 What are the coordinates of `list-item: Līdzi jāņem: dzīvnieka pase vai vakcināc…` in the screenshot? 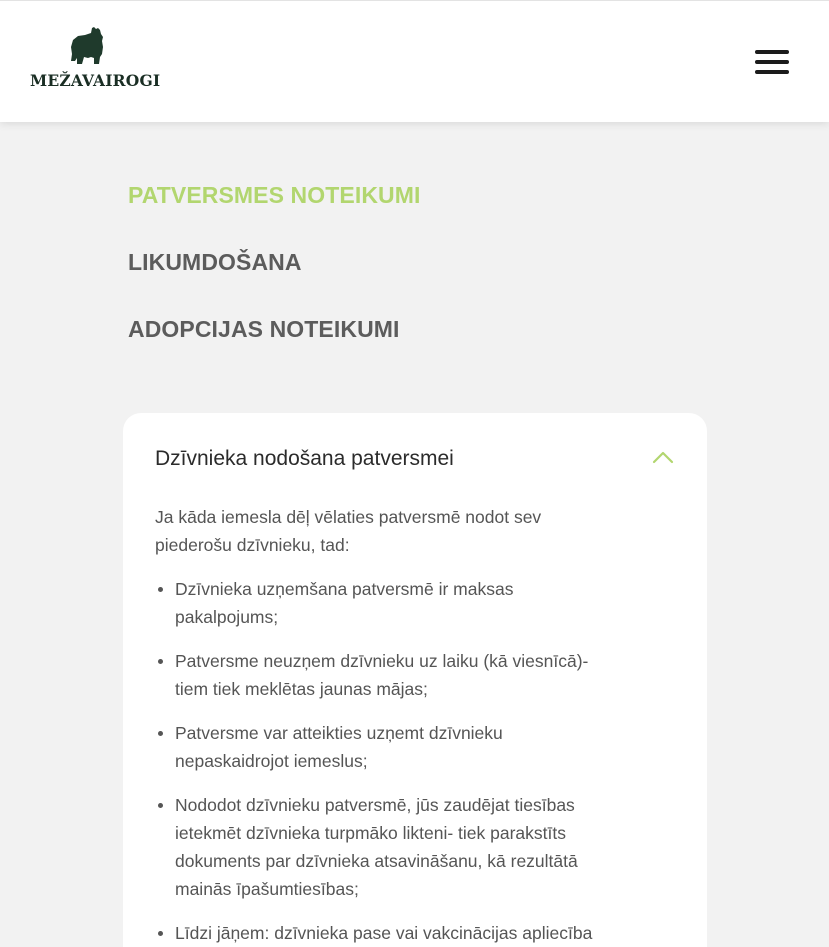 It's located at (385, 933).